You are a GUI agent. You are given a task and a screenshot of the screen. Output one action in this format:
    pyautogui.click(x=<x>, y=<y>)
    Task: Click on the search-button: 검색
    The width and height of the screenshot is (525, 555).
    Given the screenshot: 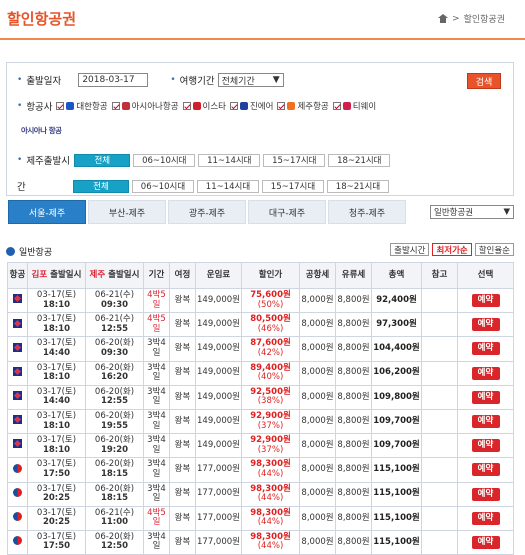 What is the action you would take?
    pyautogui.click(x=484, y=81)
    